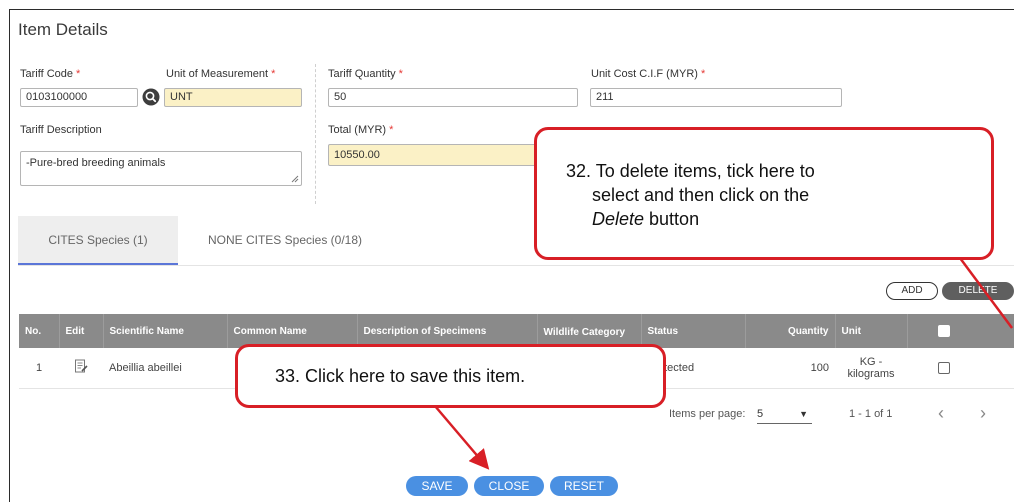 This screenshot has height=502, width=1014. I want to click on callout-32-button-word: button, so click(672, 219).